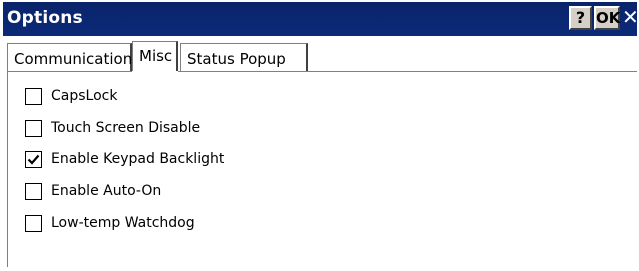 The width and height of the screenshot is (639, 271). I want to click on close-icon: ✕, so click(630, 17).